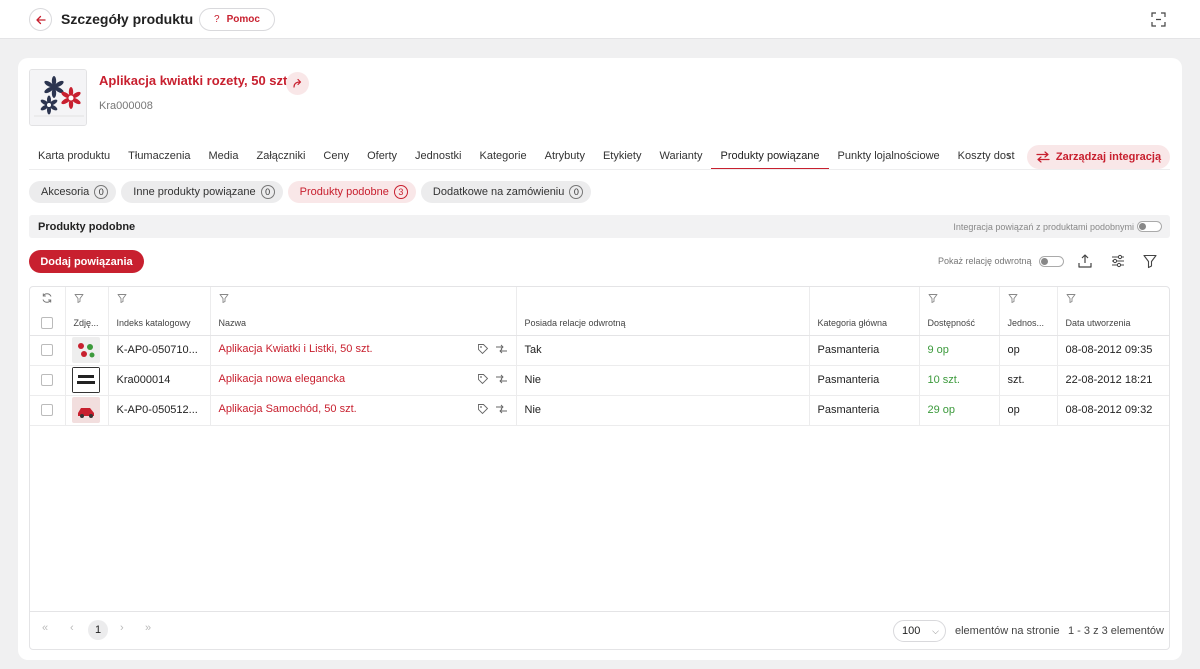  I want to click on tab-9: Etykiety, so click(622, 157).